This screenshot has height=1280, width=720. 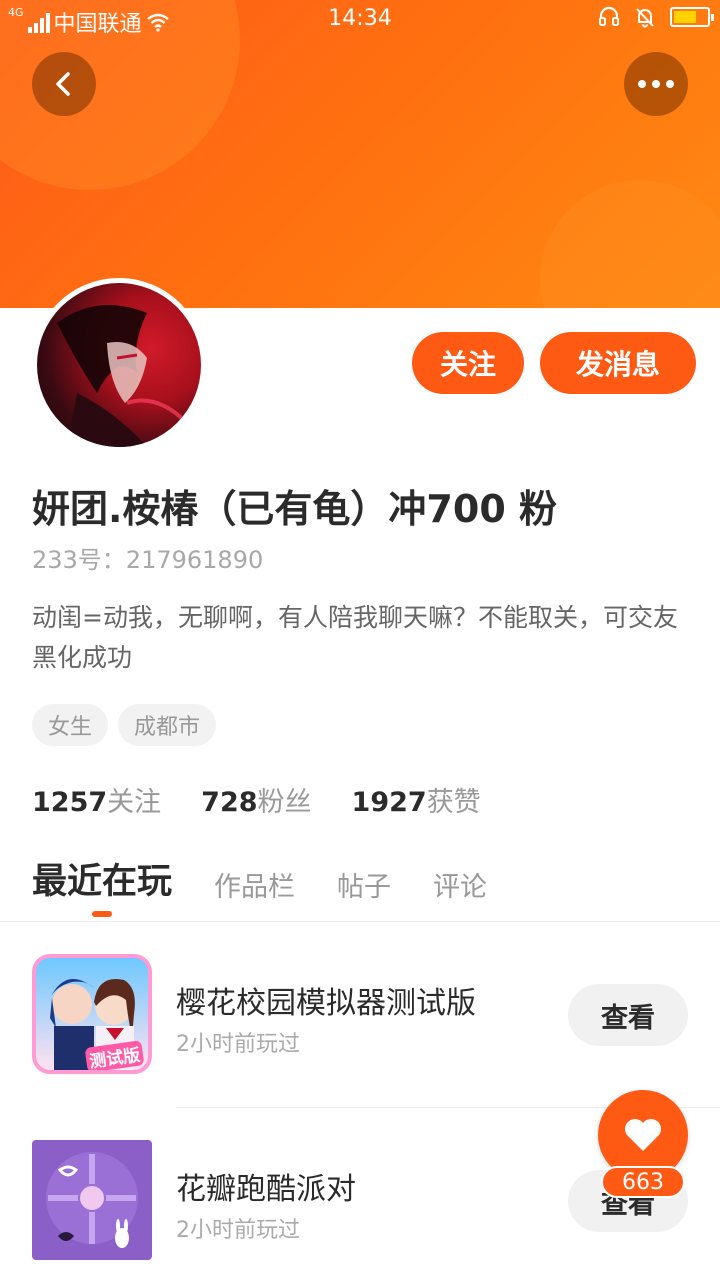 I want to click on avatar-image, so click(x=119, y=365).